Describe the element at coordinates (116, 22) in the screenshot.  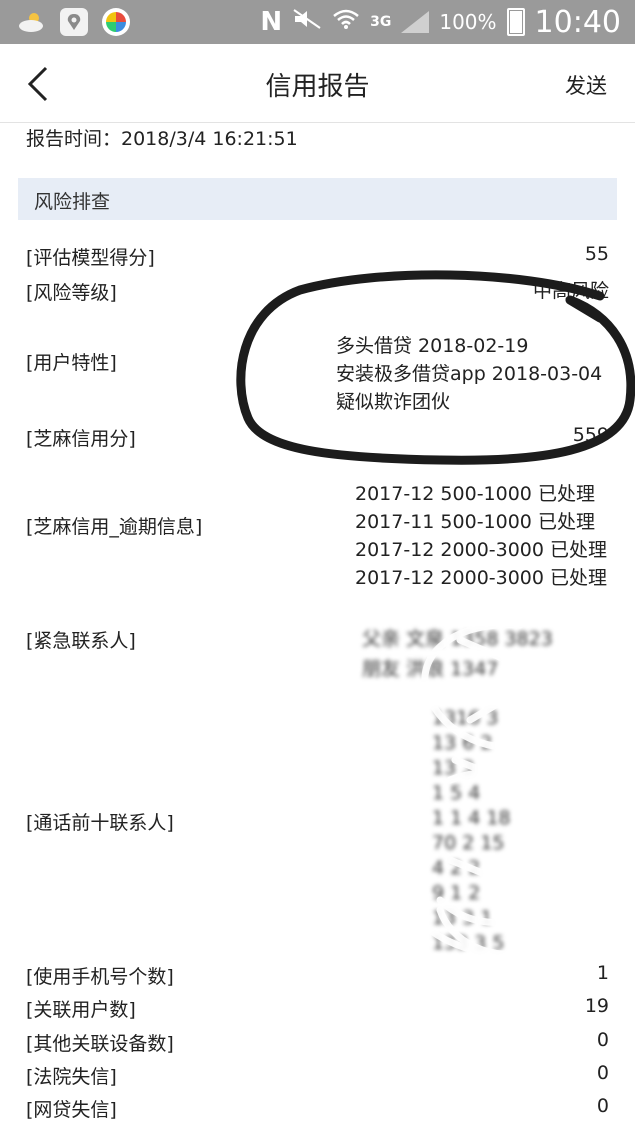
I see `colorful-app-icon` at that location.